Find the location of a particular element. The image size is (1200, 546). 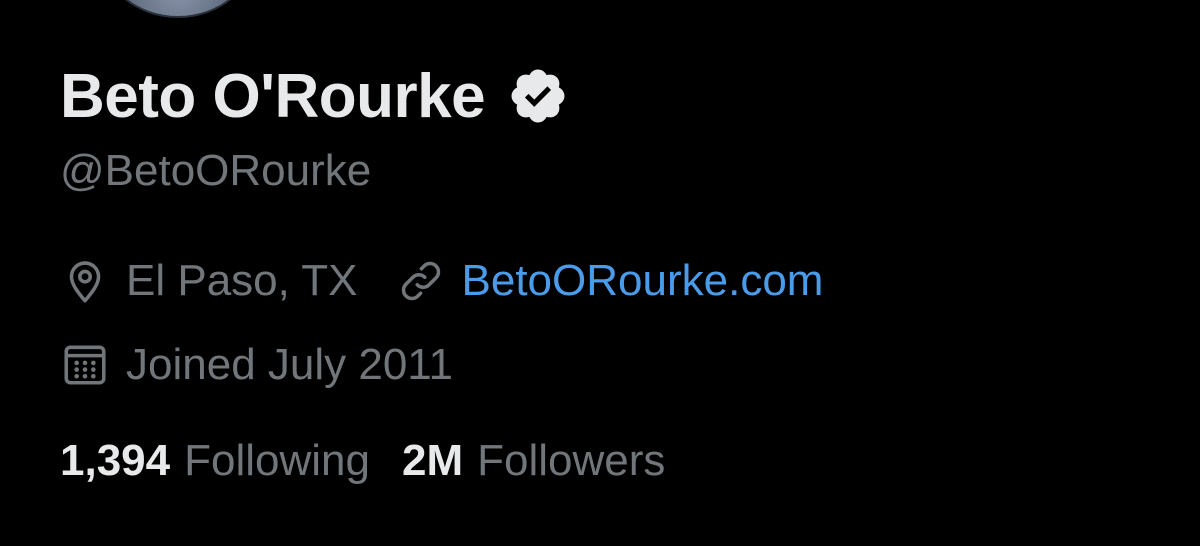

profile-joined-row: Joined July 2011 is located at coordinates (256, 365).